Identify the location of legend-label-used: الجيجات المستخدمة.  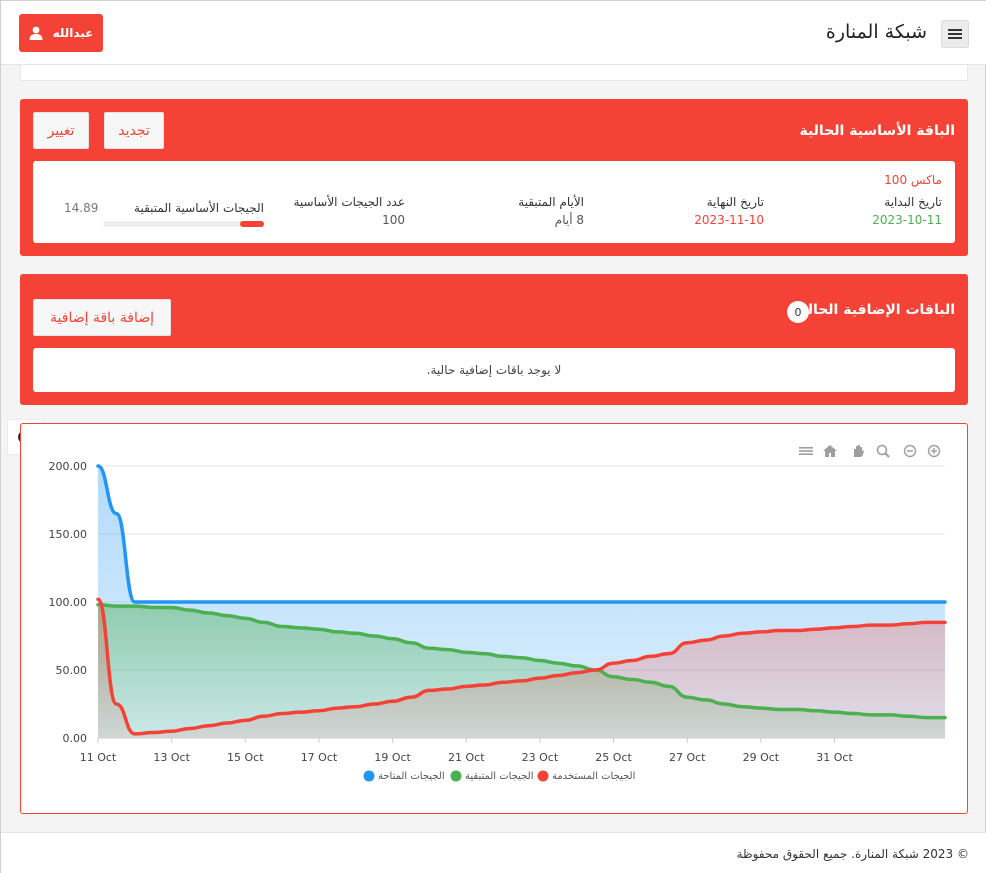
(593, 776).